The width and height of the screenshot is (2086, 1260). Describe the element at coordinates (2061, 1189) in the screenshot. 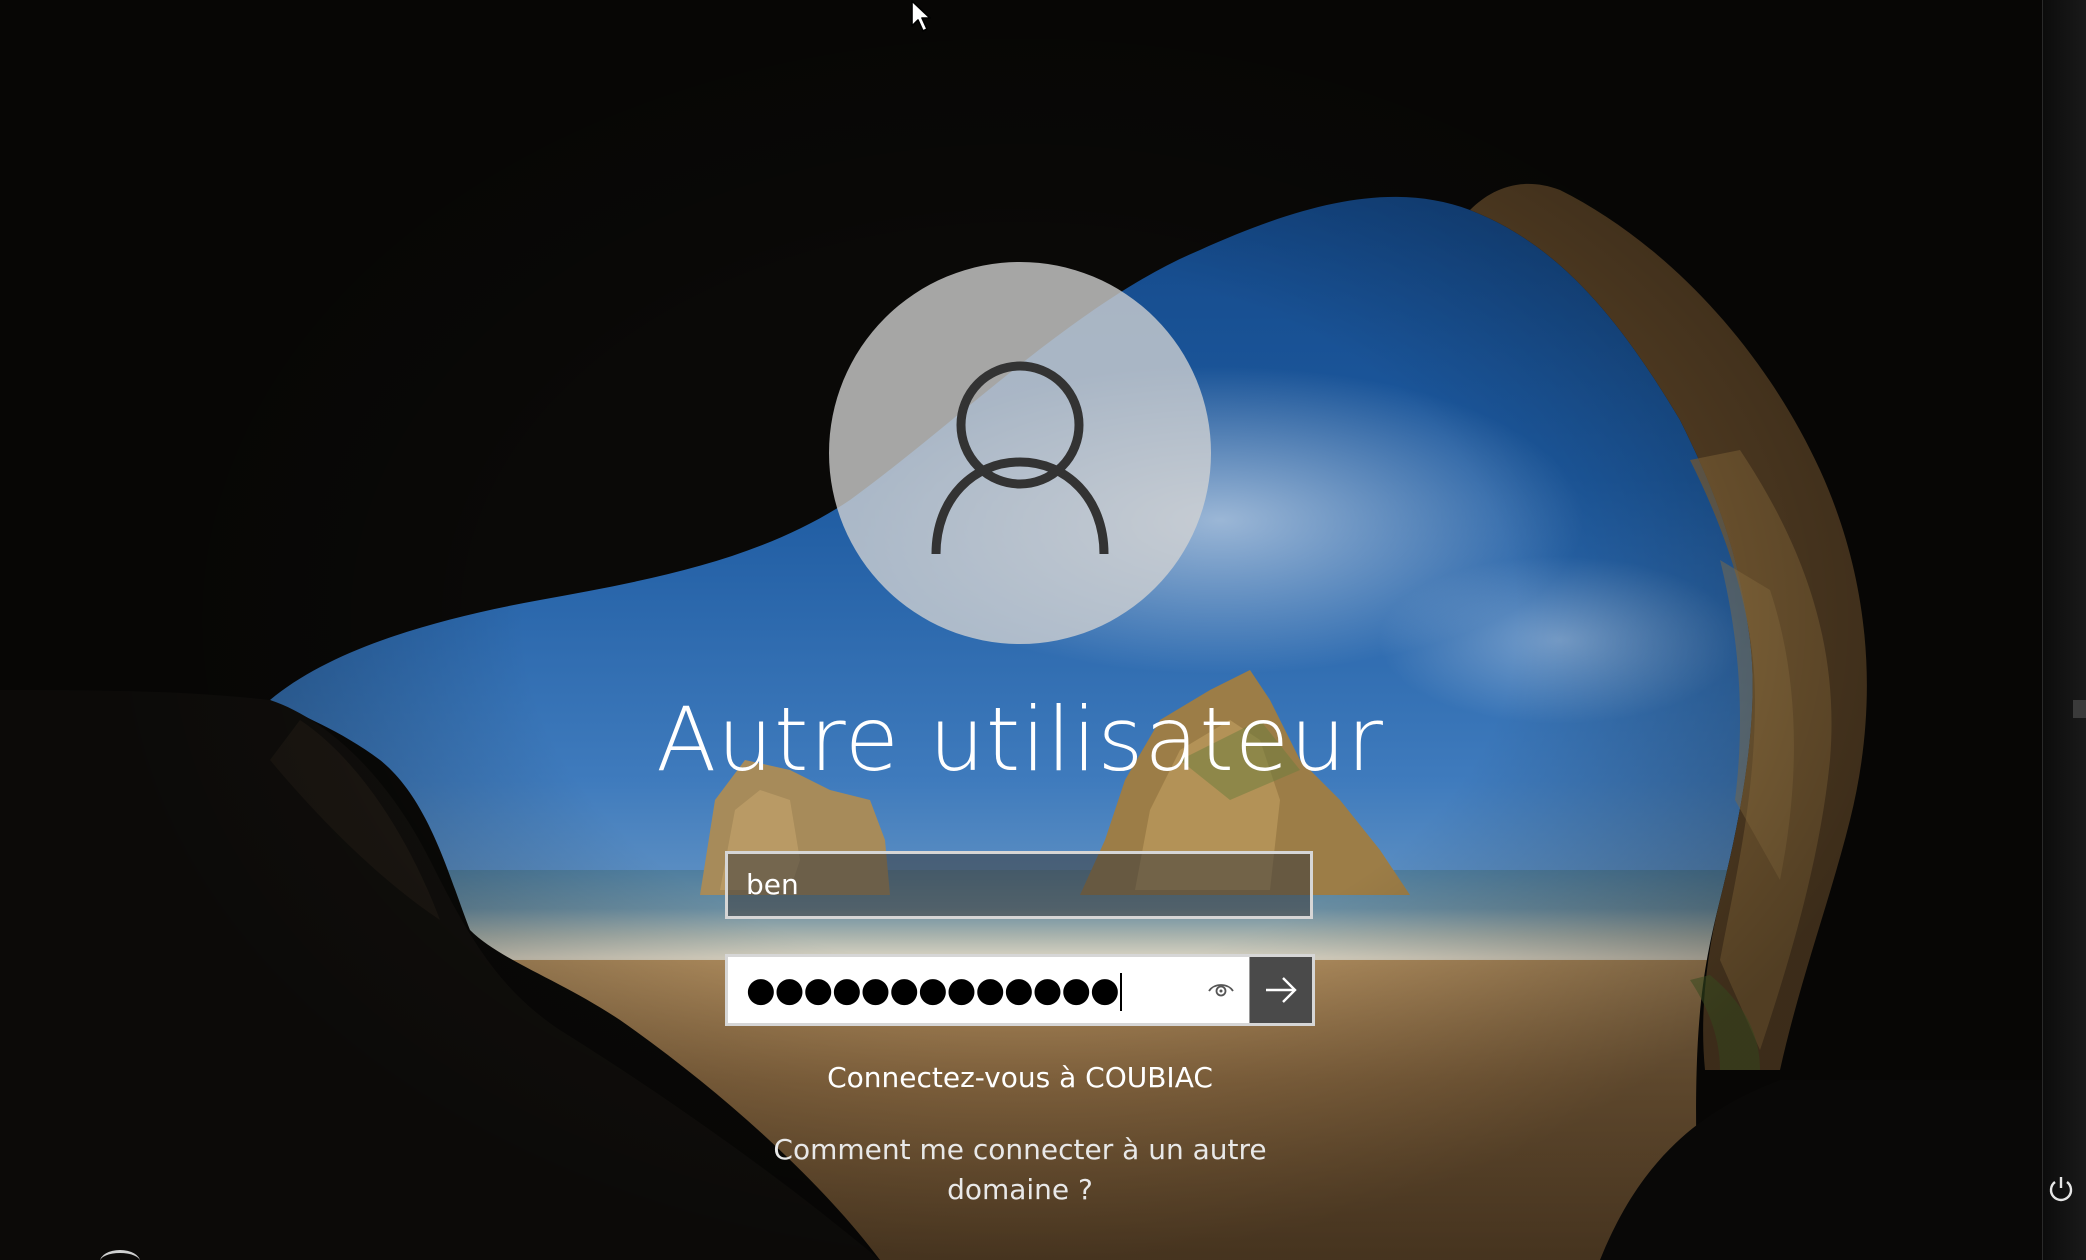

I see `power-icon` at that location.